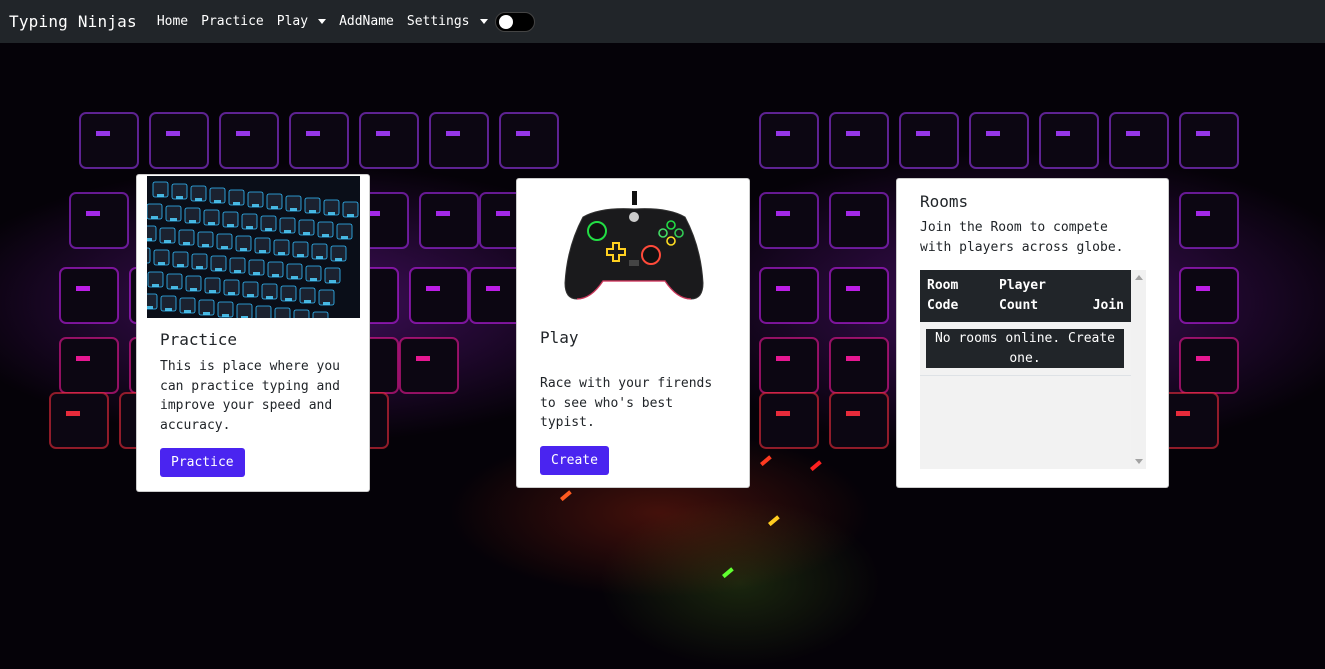  What do you see at coordinates (505, 21) in the screenshot?
I see `toggle-knob` at bounding box center [505, 21].